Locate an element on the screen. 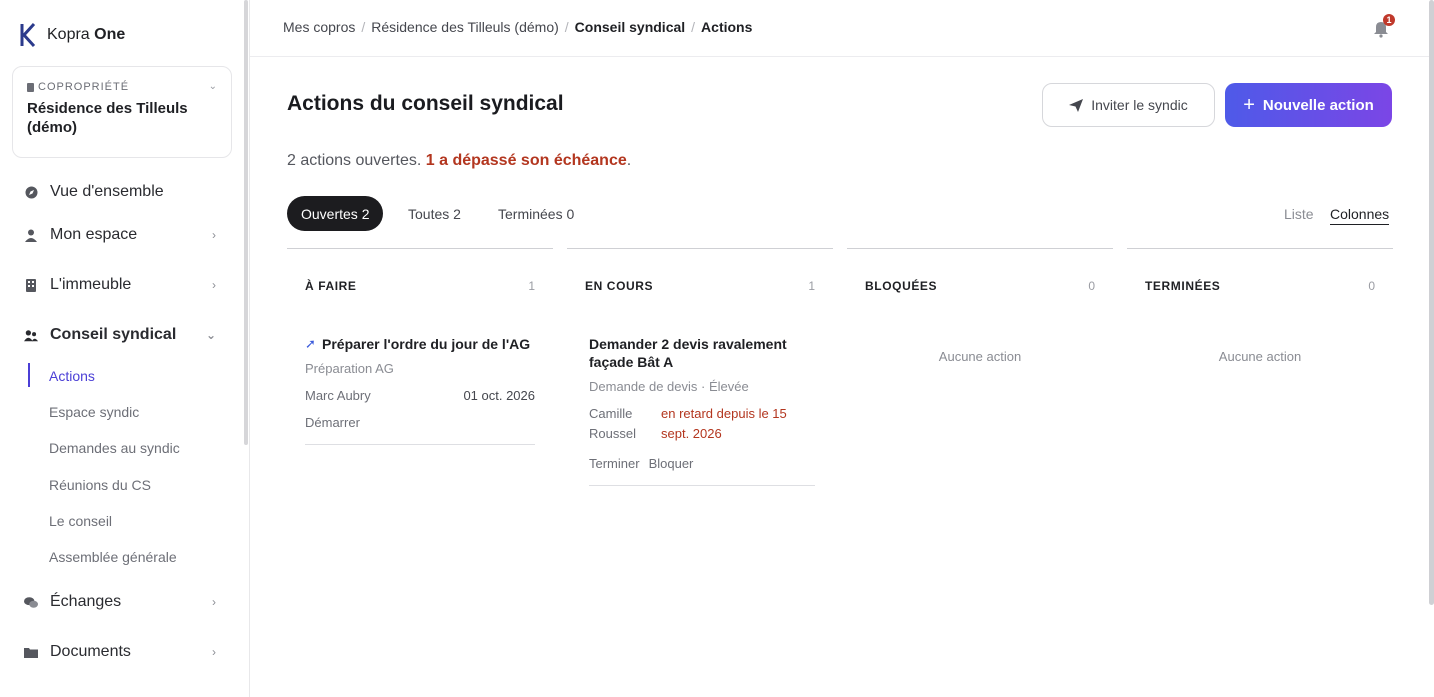  nav-documents-label: Documents is located at coordinates (90, 651).